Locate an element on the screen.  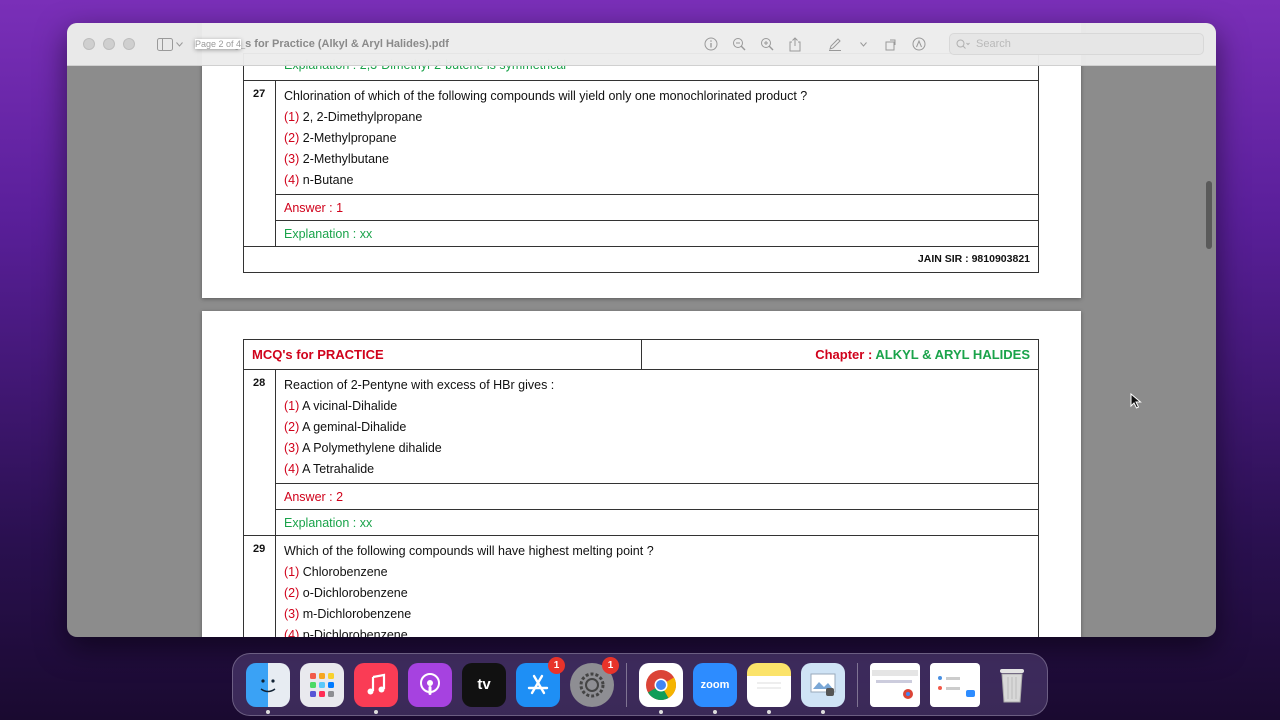
search-icon is located at coordinates (963, 44).